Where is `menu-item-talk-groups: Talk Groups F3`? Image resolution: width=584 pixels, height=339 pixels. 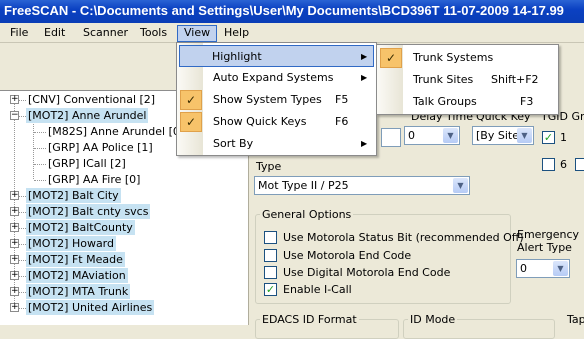
menu-item-talk-groups: Talk Groups F3 is located at coordinates (467, 102).